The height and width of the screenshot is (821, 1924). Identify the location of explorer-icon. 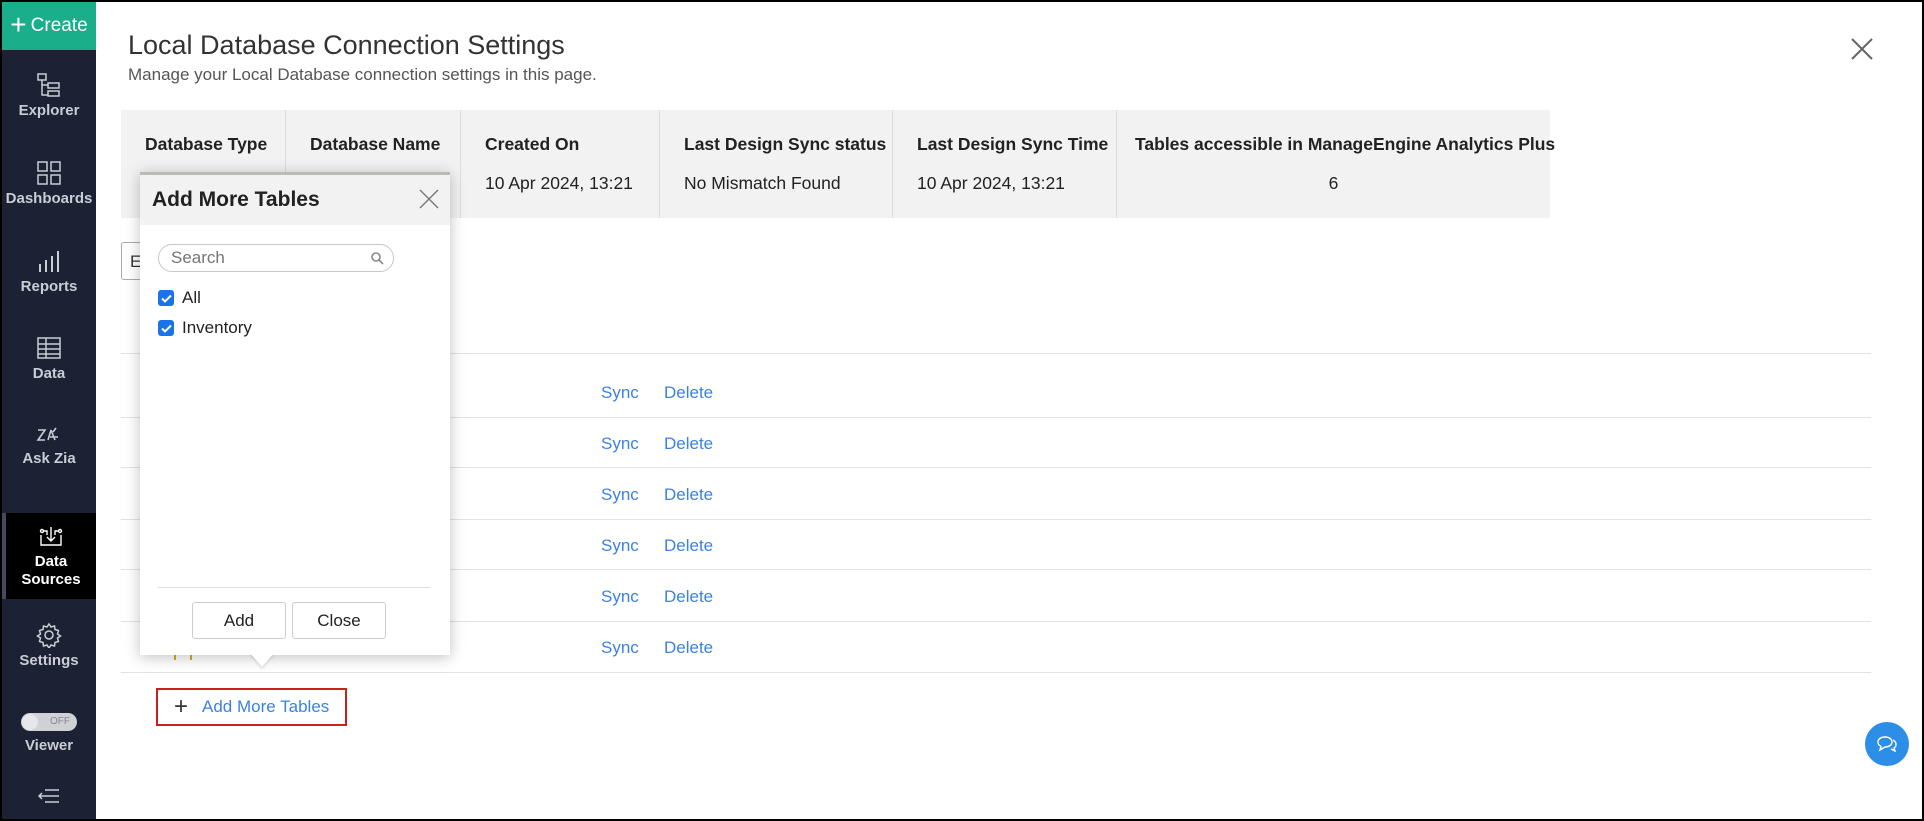
(48, 85).